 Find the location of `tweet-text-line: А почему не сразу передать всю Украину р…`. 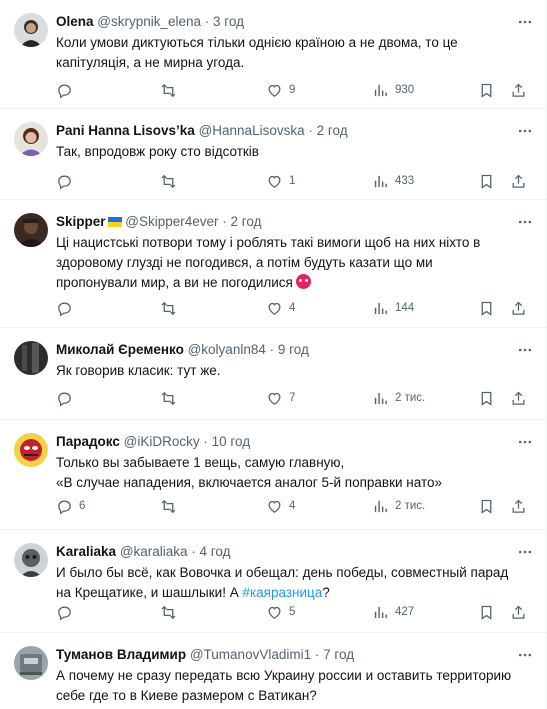

tweet-text-line: А почему не сразу передать всю Украину р… is located at coordinates (284, 675).